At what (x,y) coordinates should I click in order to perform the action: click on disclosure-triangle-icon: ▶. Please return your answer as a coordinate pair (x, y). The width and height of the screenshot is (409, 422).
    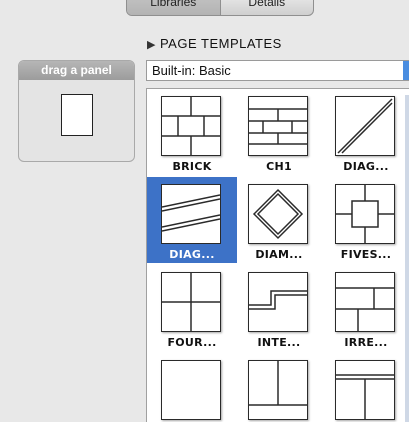
    Looking at the image, I should click on (151, 45).